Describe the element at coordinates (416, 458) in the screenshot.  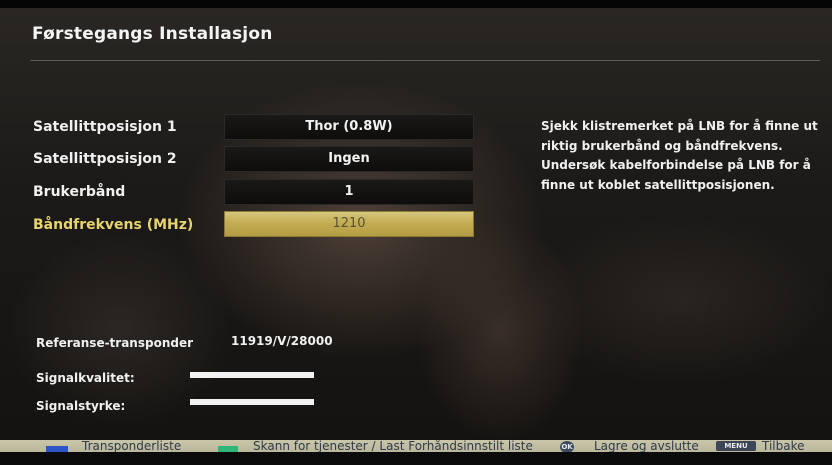
I see `tv-bezel-bottom` at that location.